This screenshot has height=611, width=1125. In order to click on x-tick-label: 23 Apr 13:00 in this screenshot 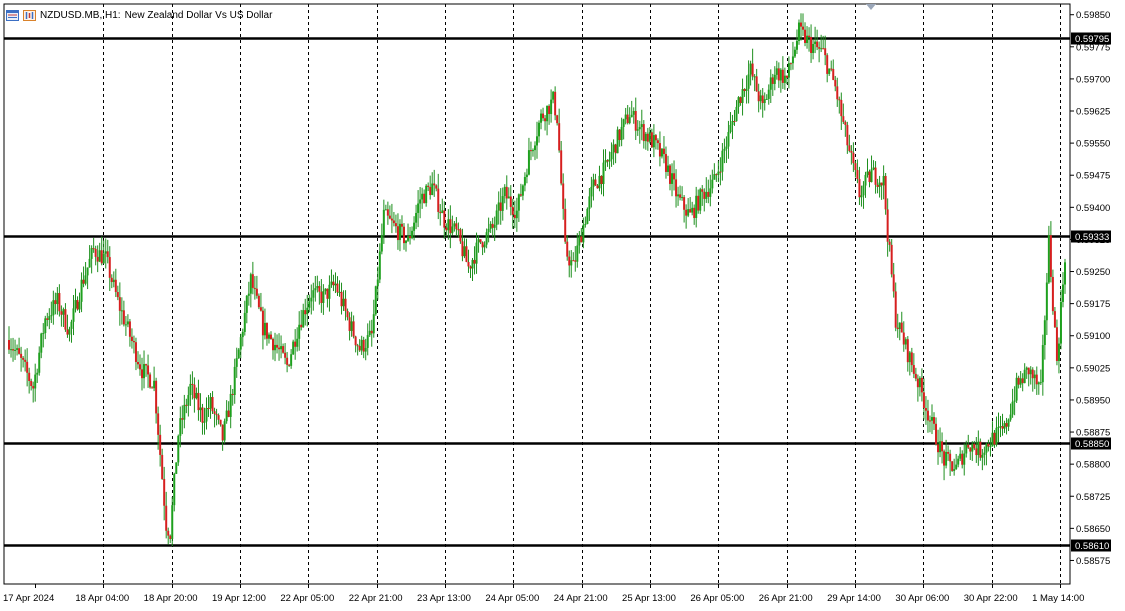, I will do `click(444, 598)`.